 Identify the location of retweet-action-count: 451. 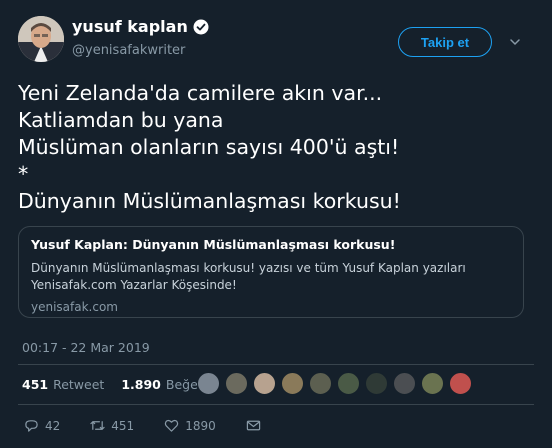
(123, 425).